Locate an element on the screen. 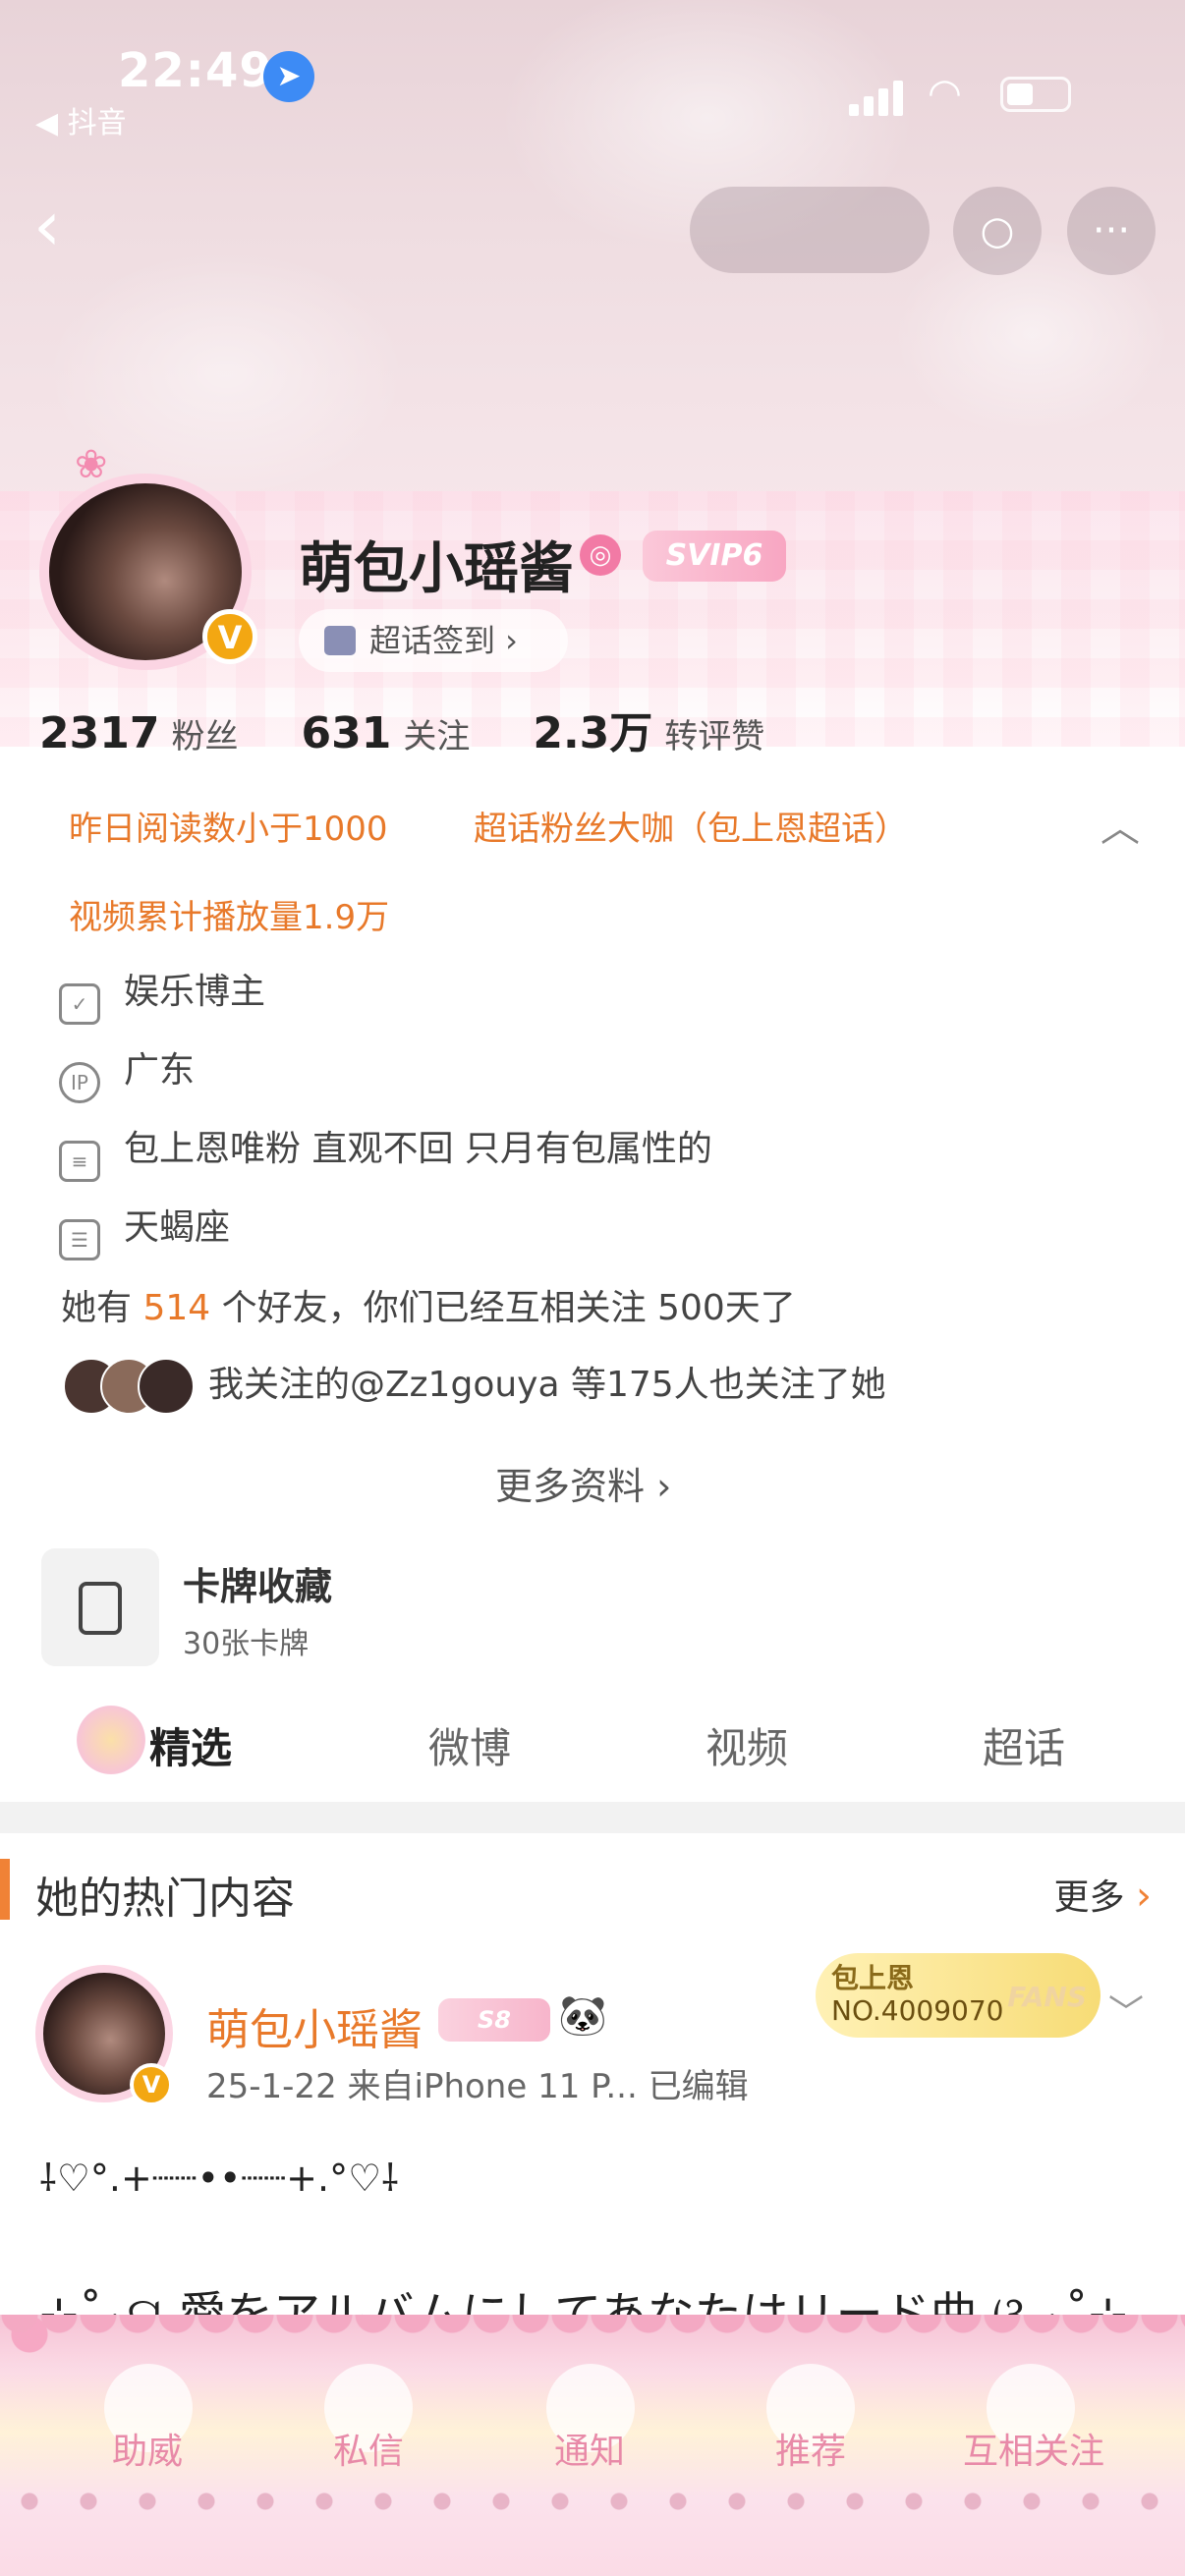 The width and height of the screenshot is (1185, 2576). nav-message: 私信 is located at coordinates (369, 2448).